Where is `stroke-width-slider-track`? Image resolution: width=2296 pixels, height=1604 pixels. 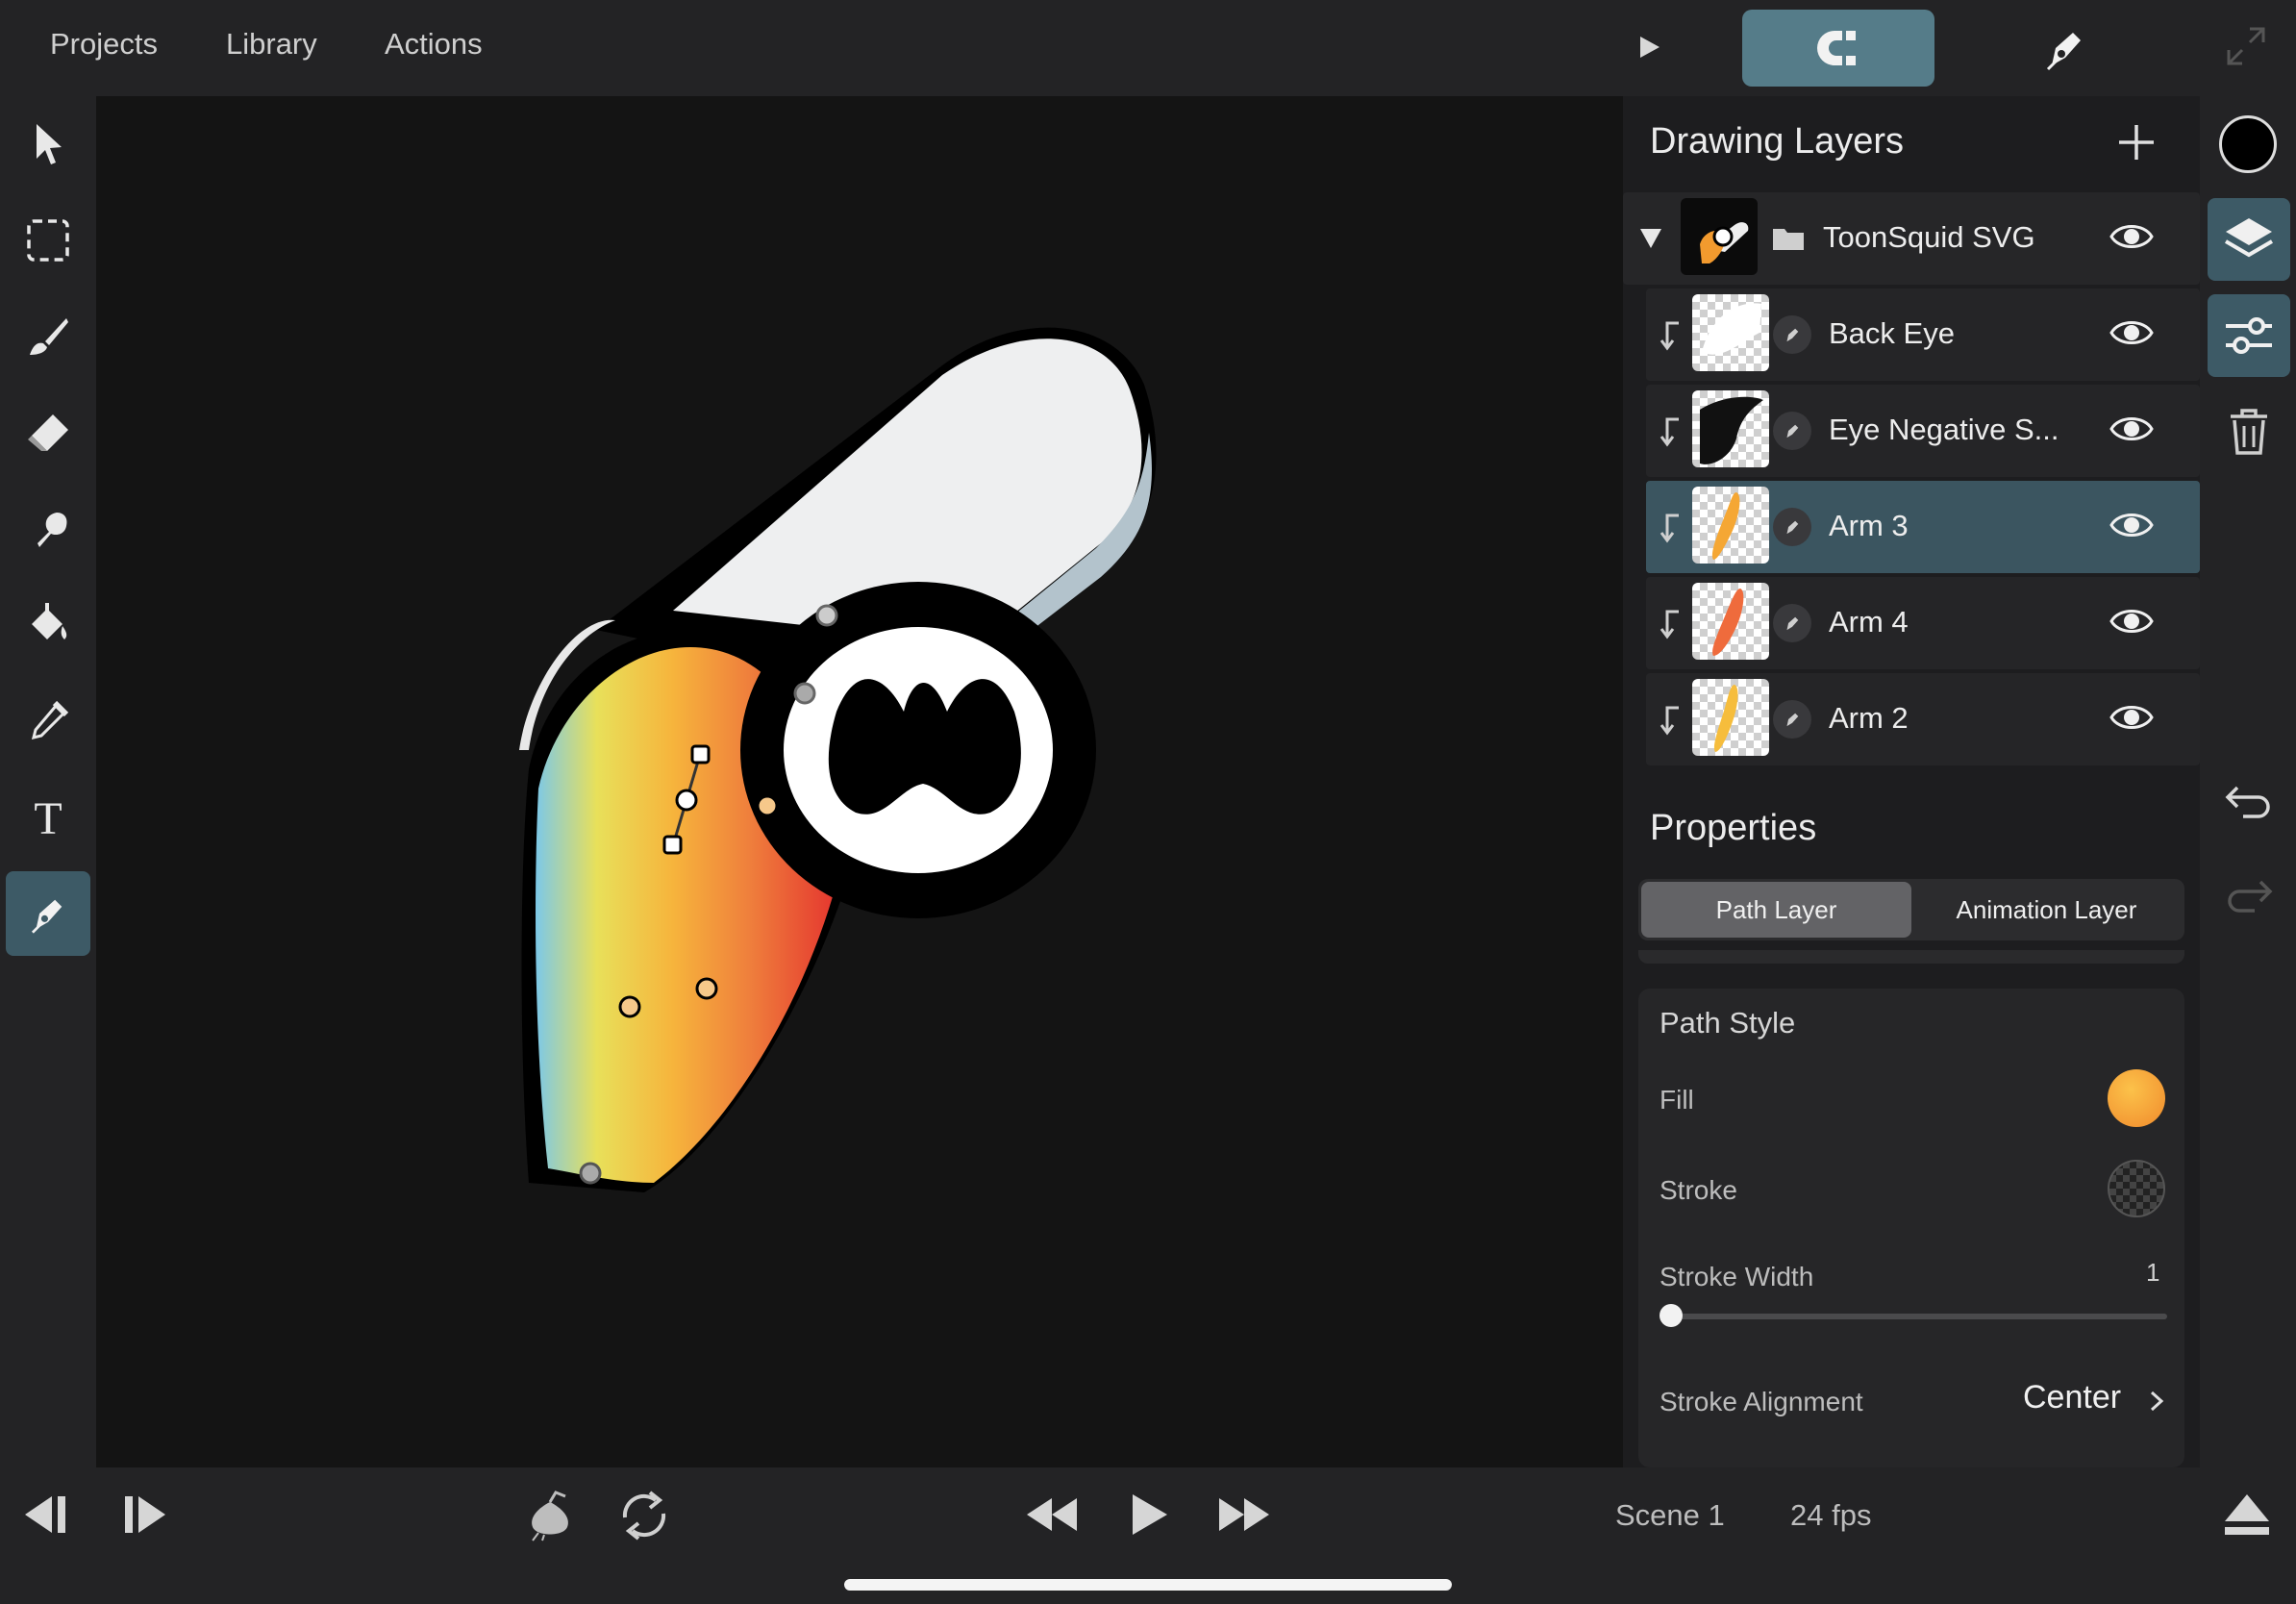 stroke-width-slider-track is located at coordinates (1918, 1316).